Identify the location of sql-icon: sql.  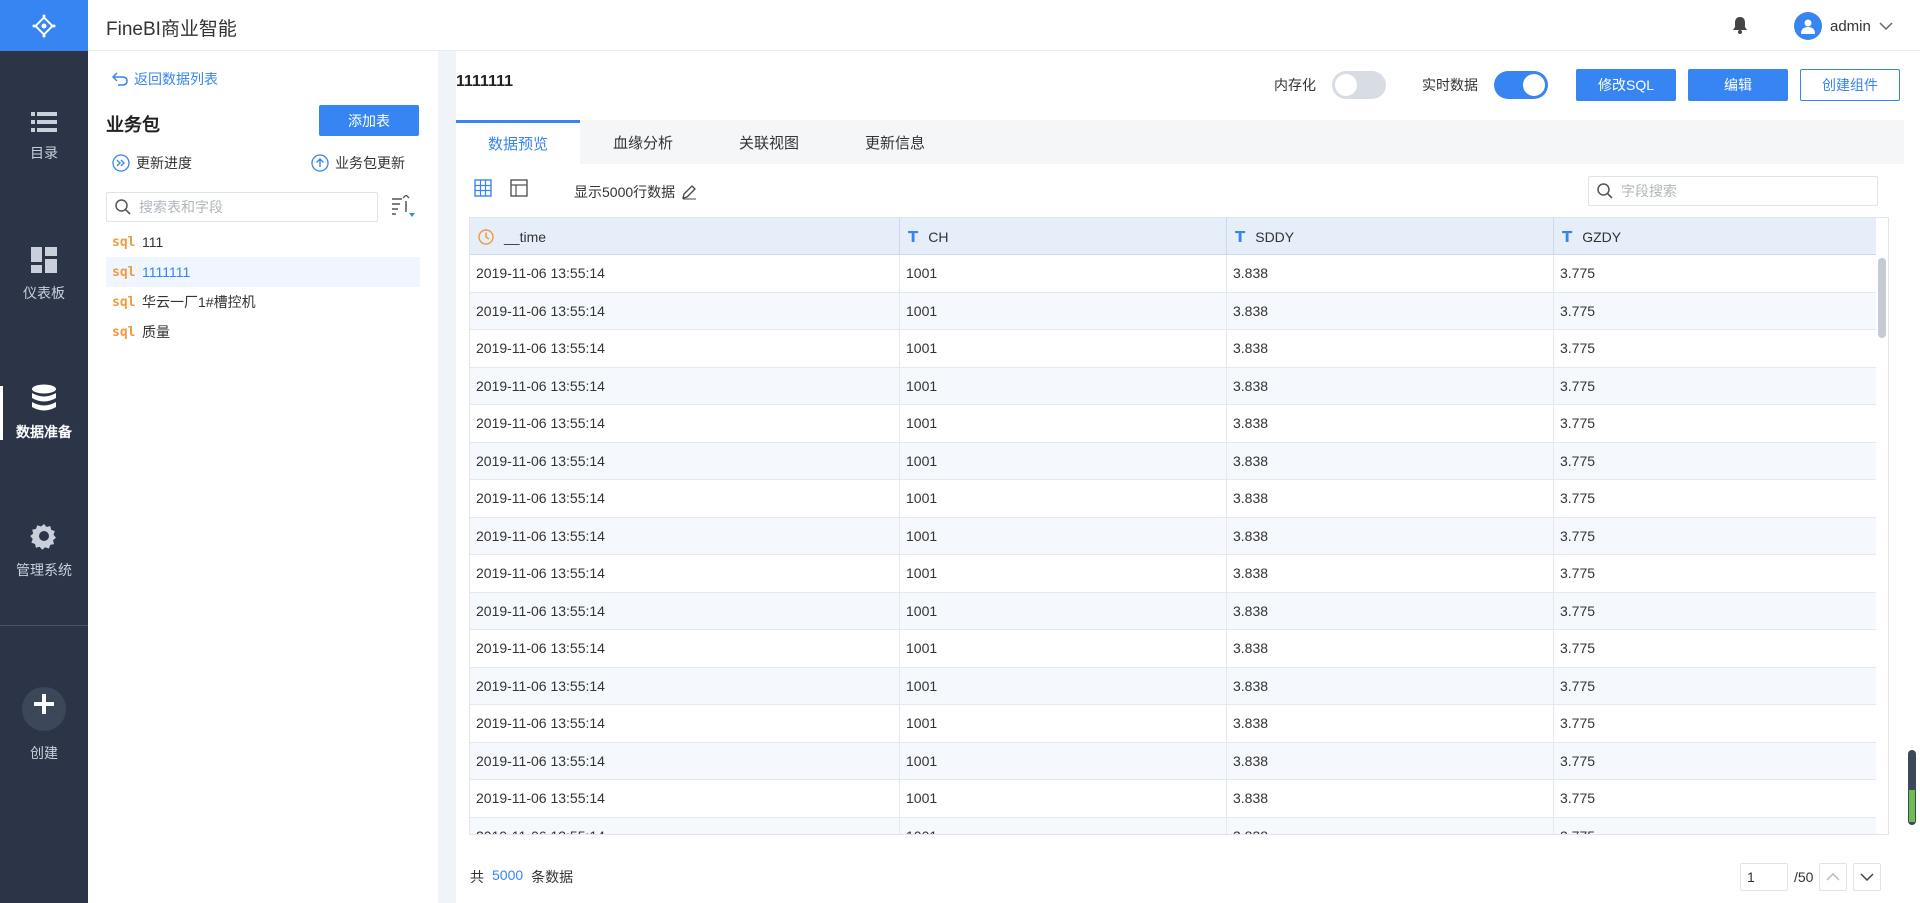
(124, 242).